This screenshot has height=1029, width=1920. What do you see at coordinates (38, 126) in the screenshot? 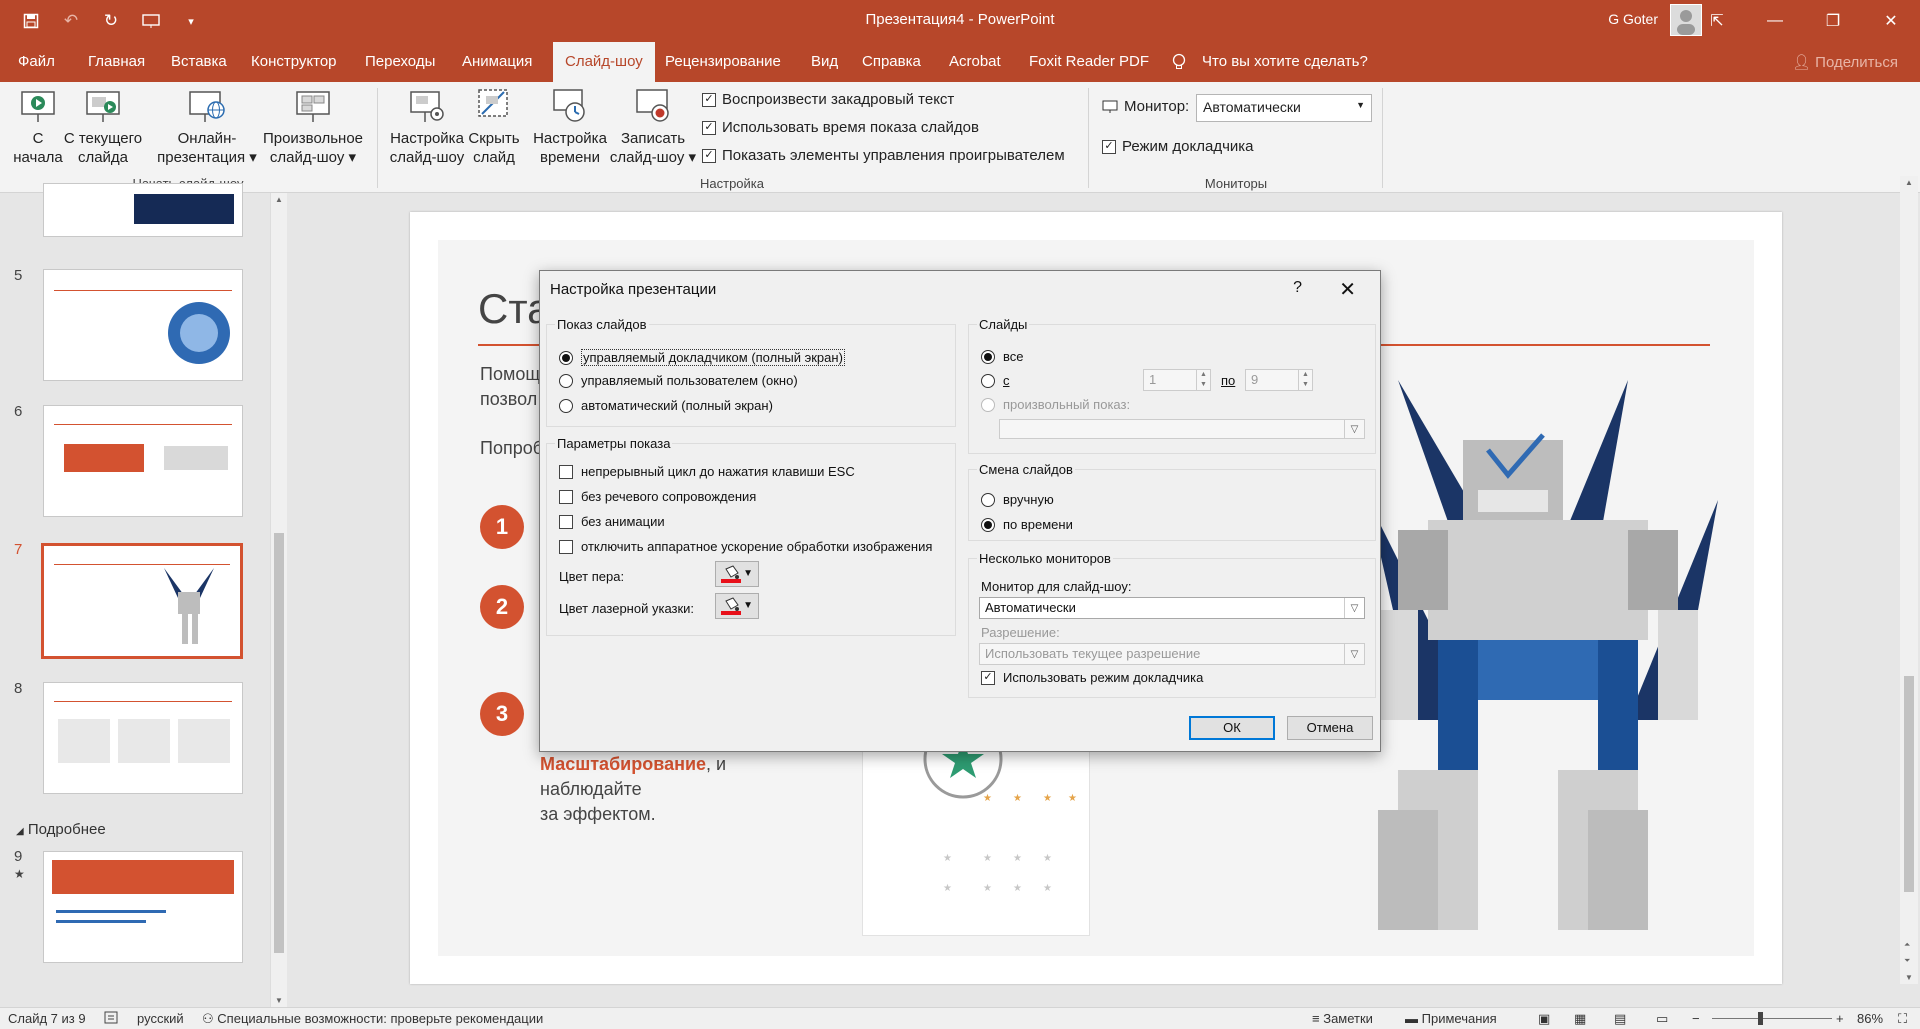
I see `from-beginning-button: С начала` at bounding box center [38, 126].